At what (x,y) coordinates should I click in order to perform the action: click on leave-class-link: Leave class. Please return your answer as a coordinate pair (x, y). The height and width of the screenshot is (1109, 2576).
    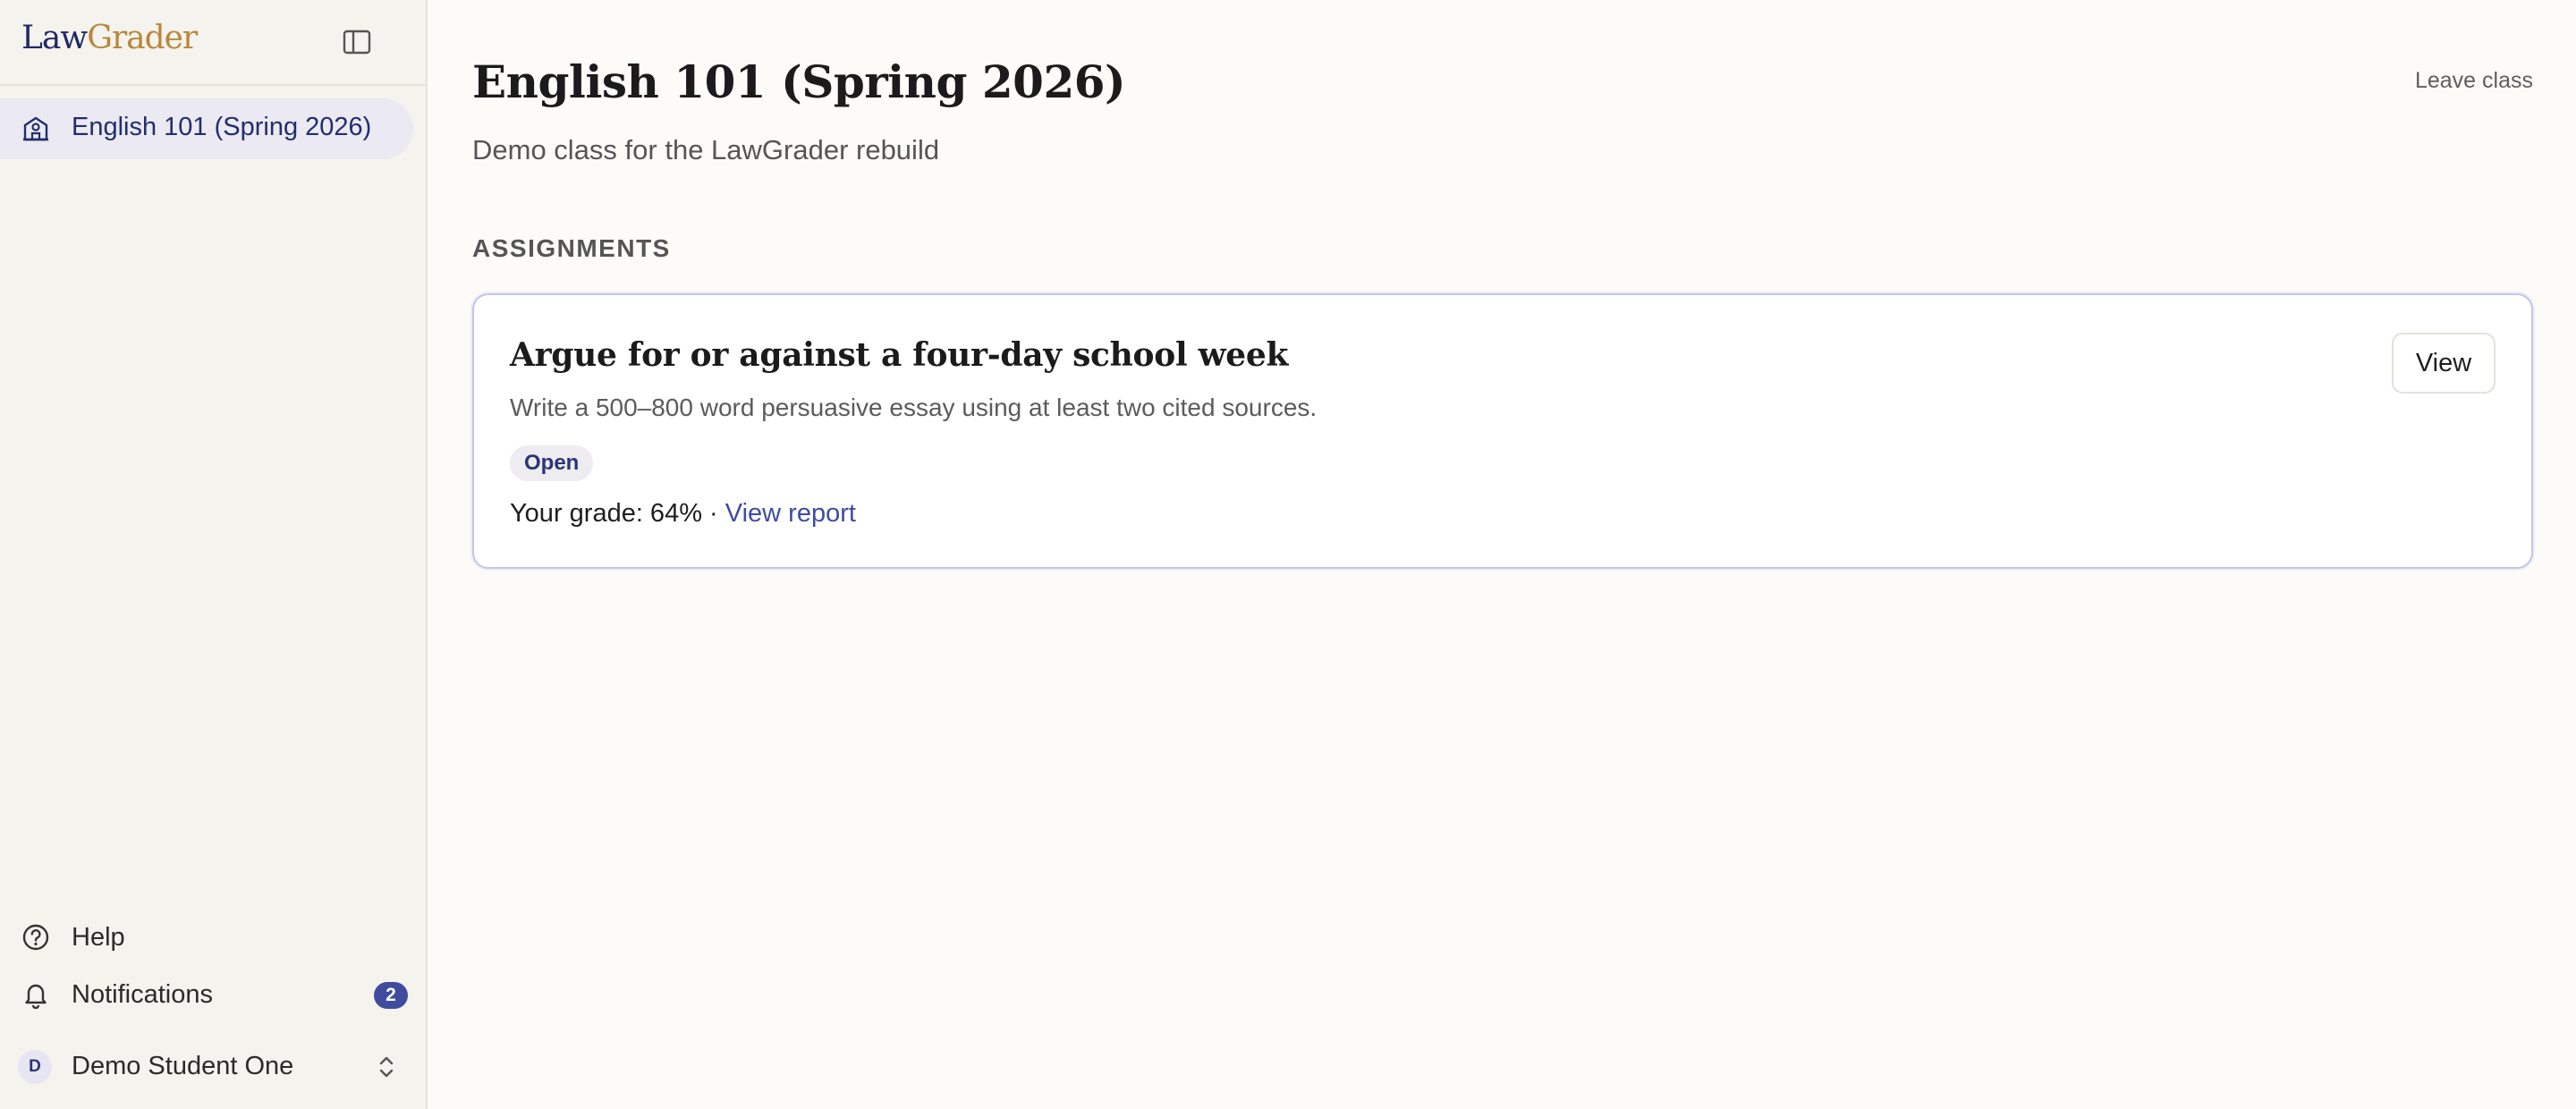
    Looking at the image, I should click on (2474, 81).